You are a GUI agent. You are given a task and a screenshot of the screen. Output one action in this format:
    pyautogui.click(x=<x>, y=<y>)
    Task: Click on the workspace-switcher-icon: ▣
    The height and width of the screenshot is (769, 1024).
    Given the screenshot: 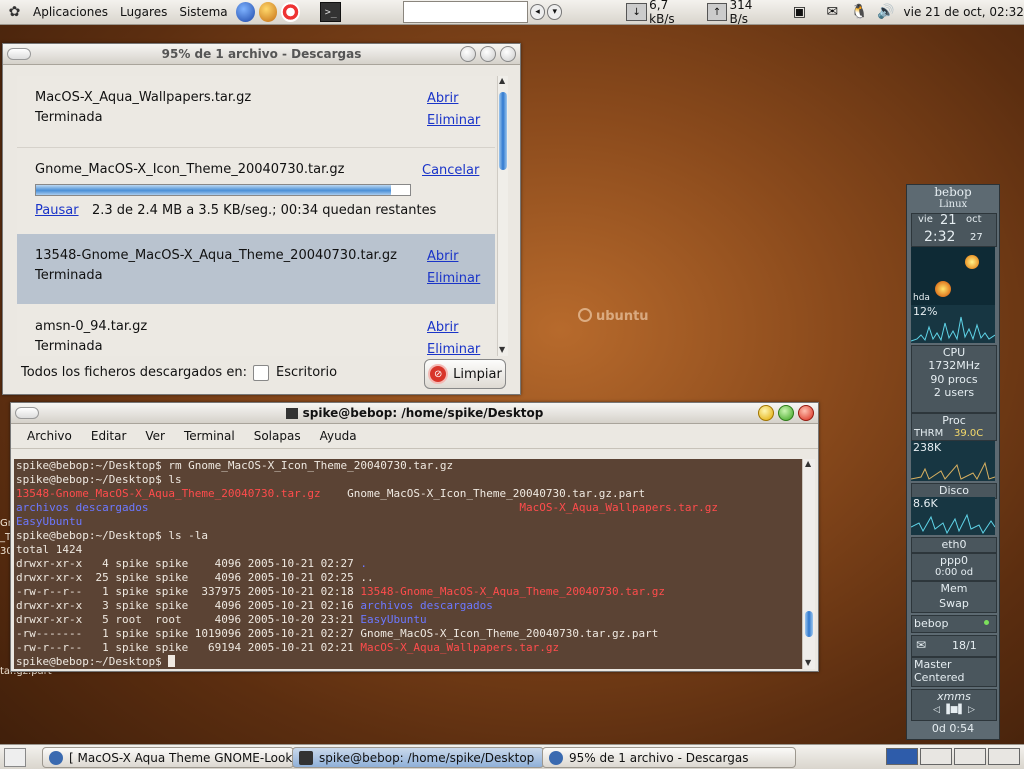 What is the action you would take?
    pyautogui.click(x=799, y=12)
    